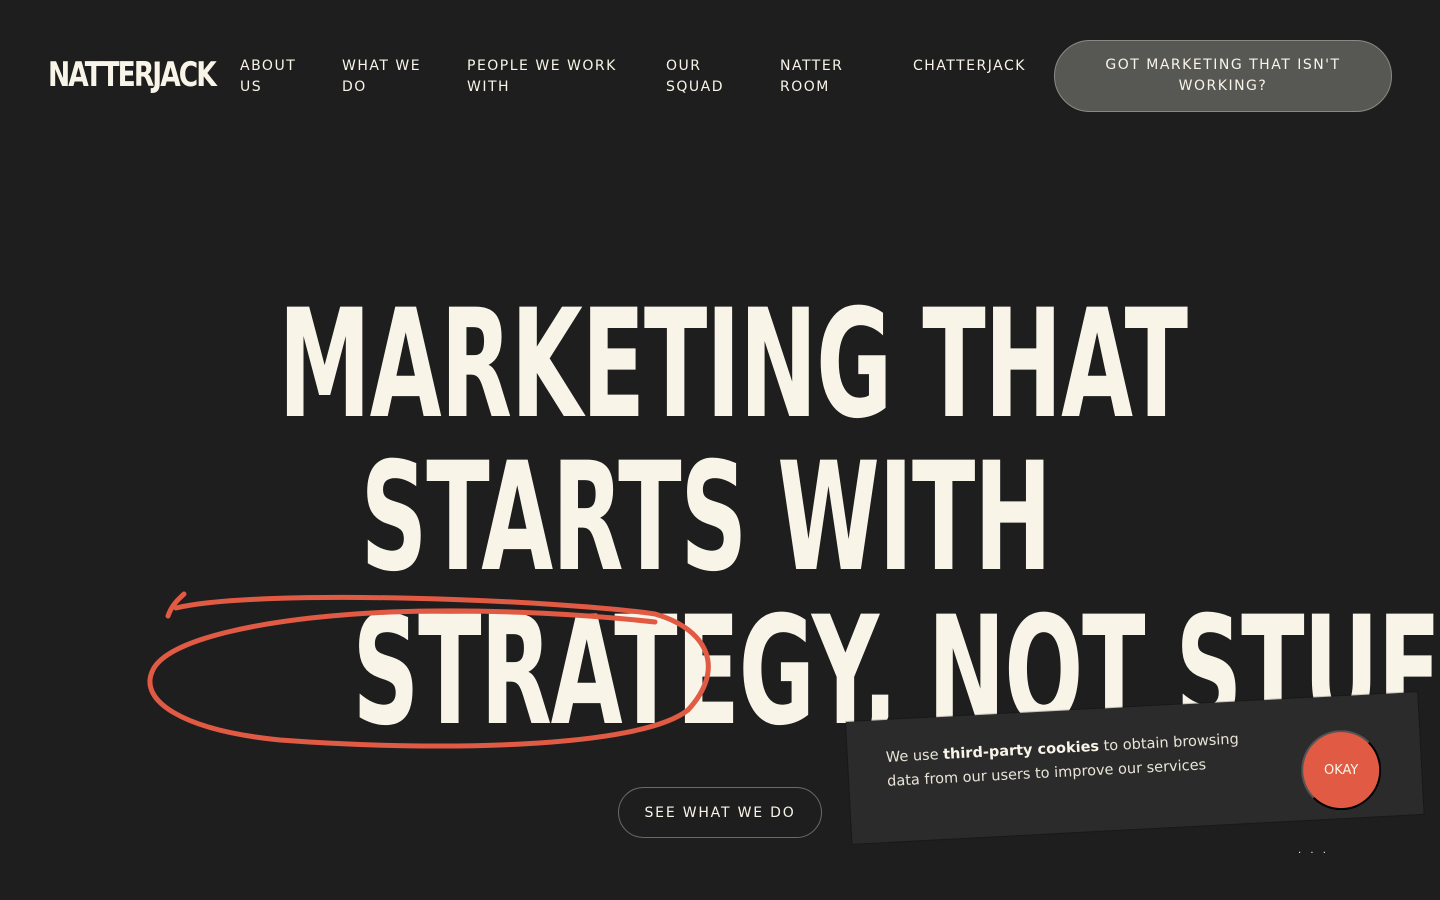 Image resolution: width=1440 pixels, height=900 pixels. Describe the element at coordinates (132, 75) in the screenshot. I see `logo-wordmark: NATTERJACK` at that location.